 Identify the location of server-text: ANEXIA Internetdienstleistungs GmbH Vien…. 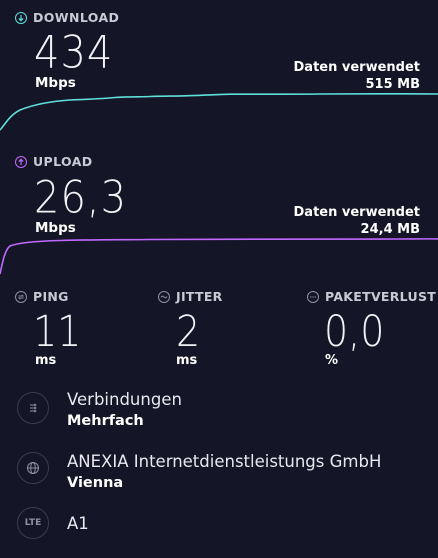
(224, 471).